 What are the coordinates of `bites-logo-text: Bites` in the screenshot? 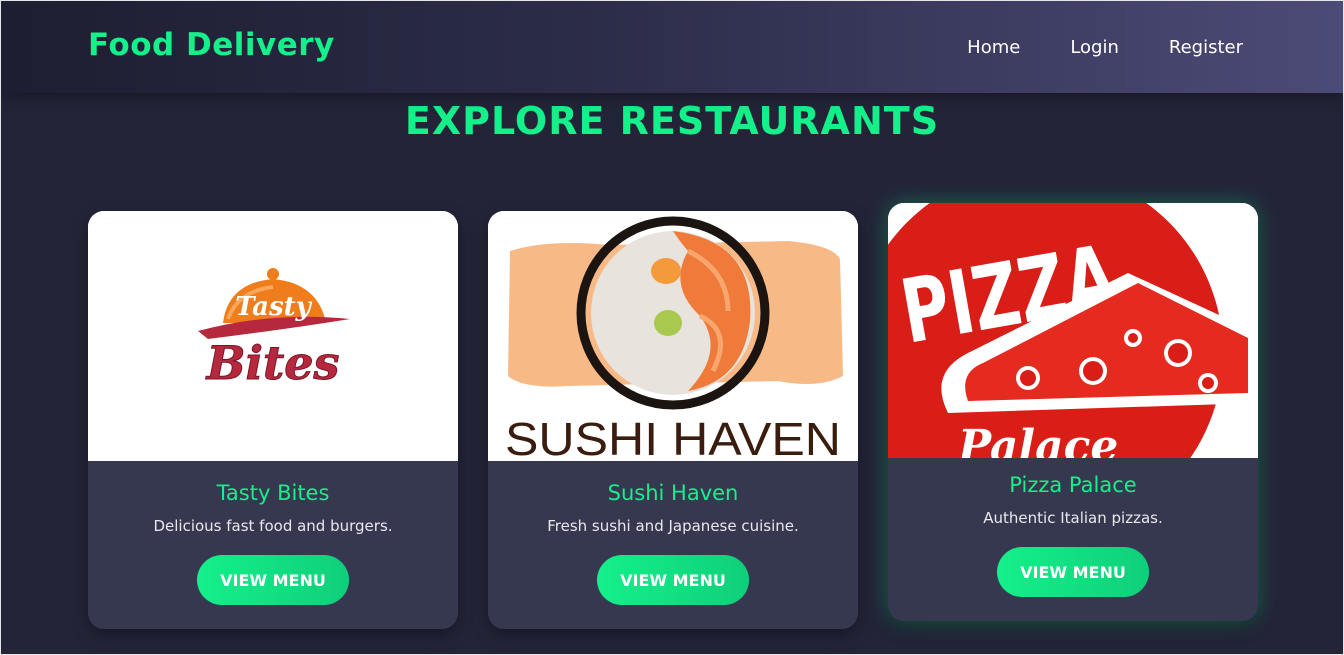 It's located at (272, 363).